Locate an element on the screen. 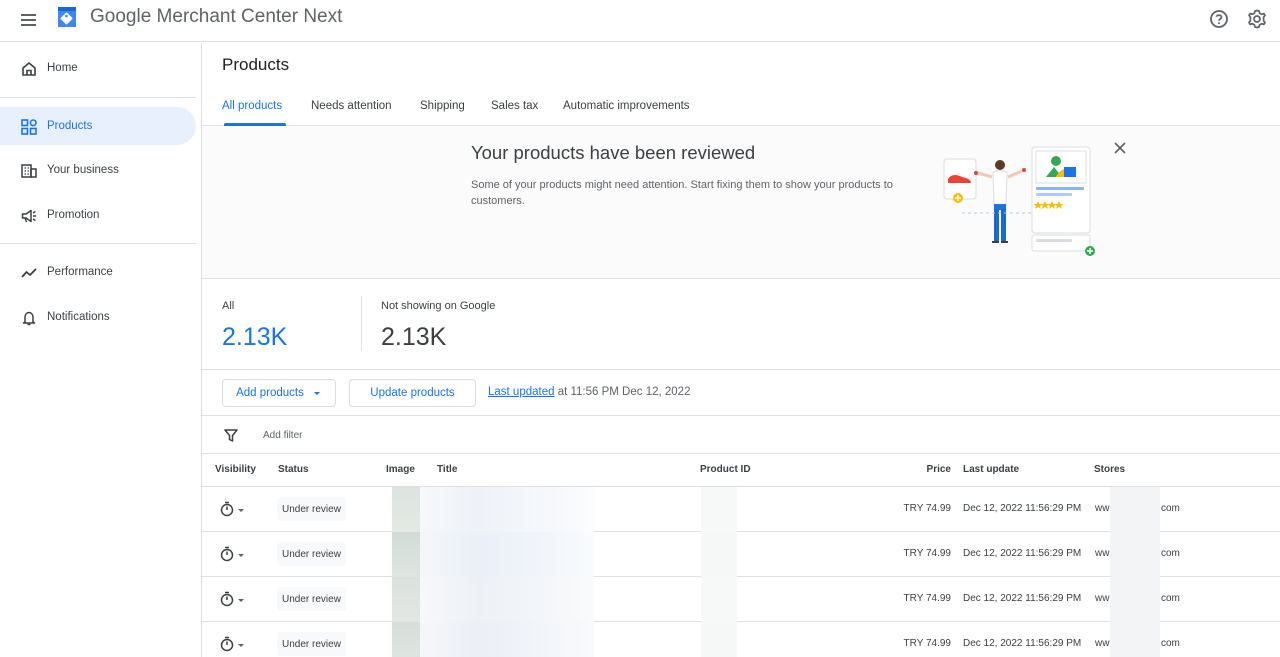 The height and width of the screenshot is (657, 1280). filter-bar: Add filter is located at coordinates (741, 435).